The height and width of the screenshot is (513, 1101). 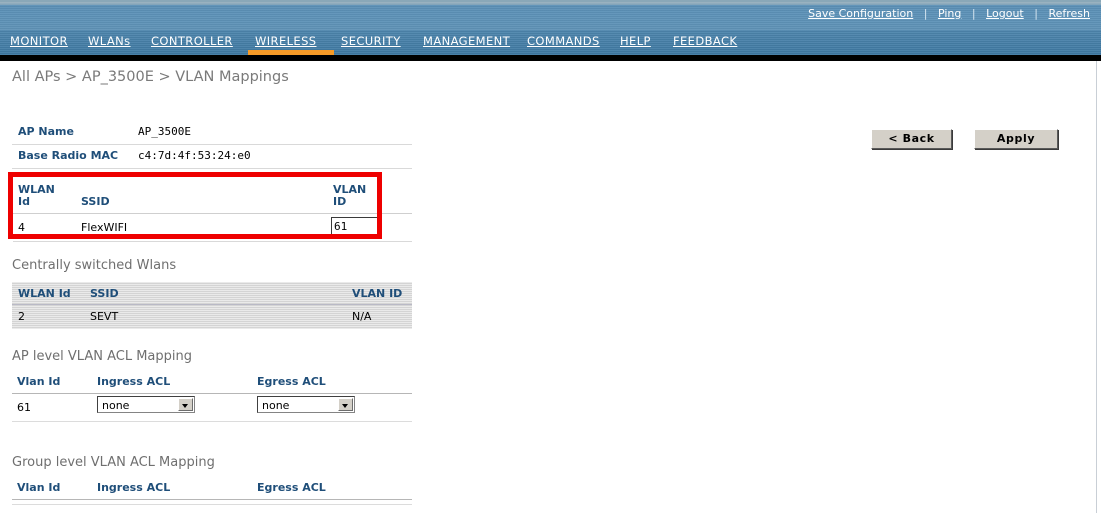 I want to click on centrally-switched-header-row: WLAN Id SSID VLAN ID, so click(x=212, y=293).